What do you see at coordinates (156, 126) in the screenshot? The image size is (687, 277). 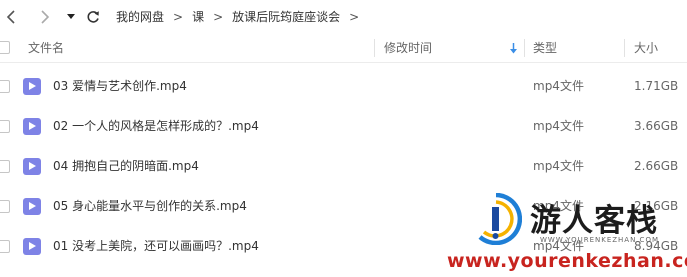 I see `file-name: 02 一个人的风格是怎样形成的？.mp4` at bounding box center [156, 126].